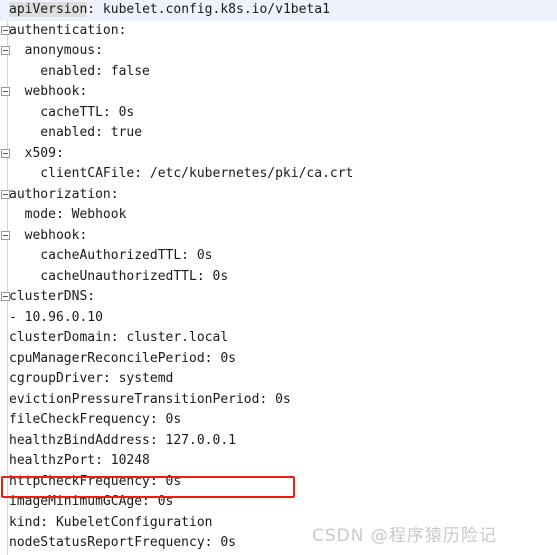 The height and width of the screenshot is (555, 557). I want to click on code-line: cpuManagerReconcilePeriod: 0s, so click(278, 359).